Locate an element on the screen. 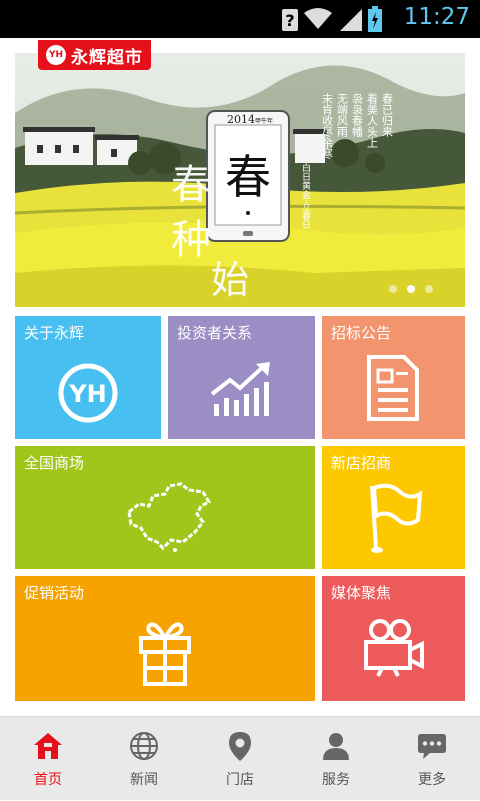  china-map-icon is located at coordinates (169, 517).